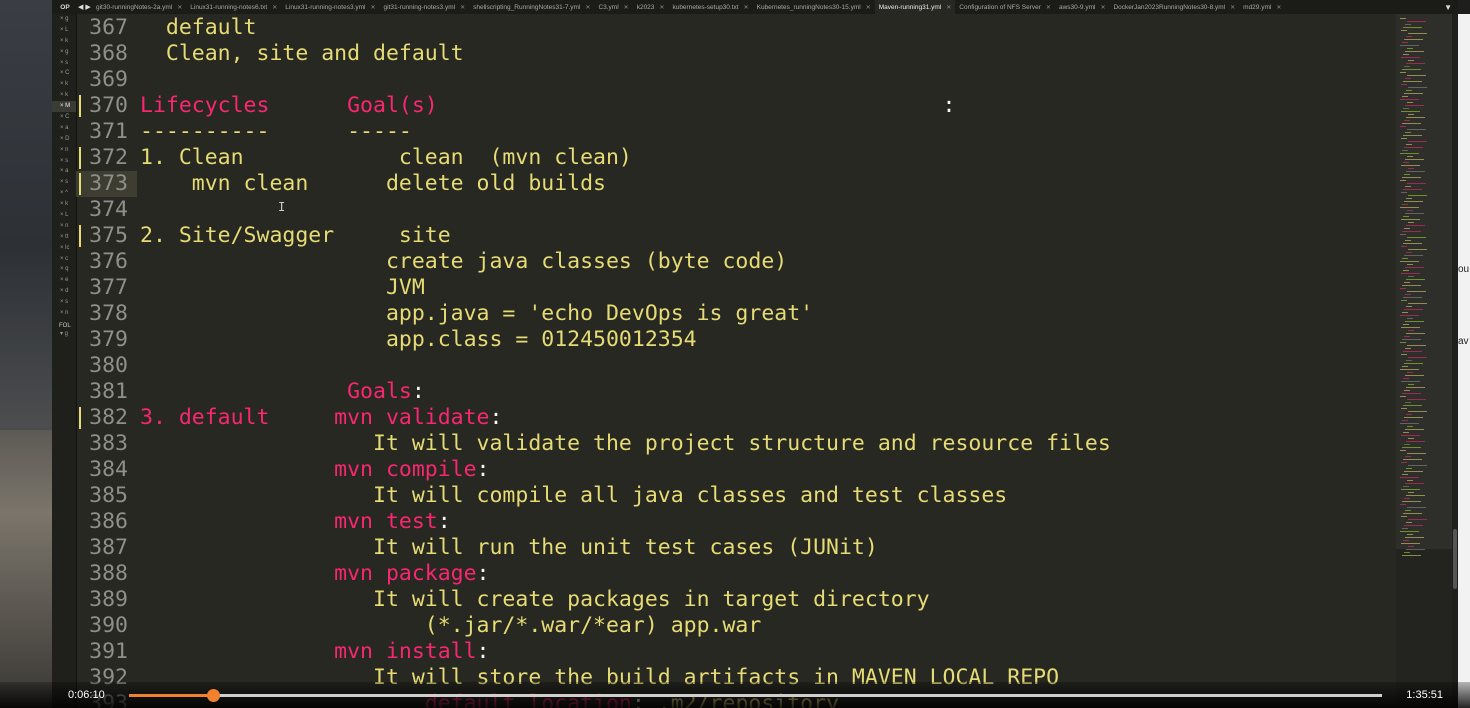 The height and width of the screenshot is (708, 1470). I want to click on code-text: mvn compile:, so click(314, 470).